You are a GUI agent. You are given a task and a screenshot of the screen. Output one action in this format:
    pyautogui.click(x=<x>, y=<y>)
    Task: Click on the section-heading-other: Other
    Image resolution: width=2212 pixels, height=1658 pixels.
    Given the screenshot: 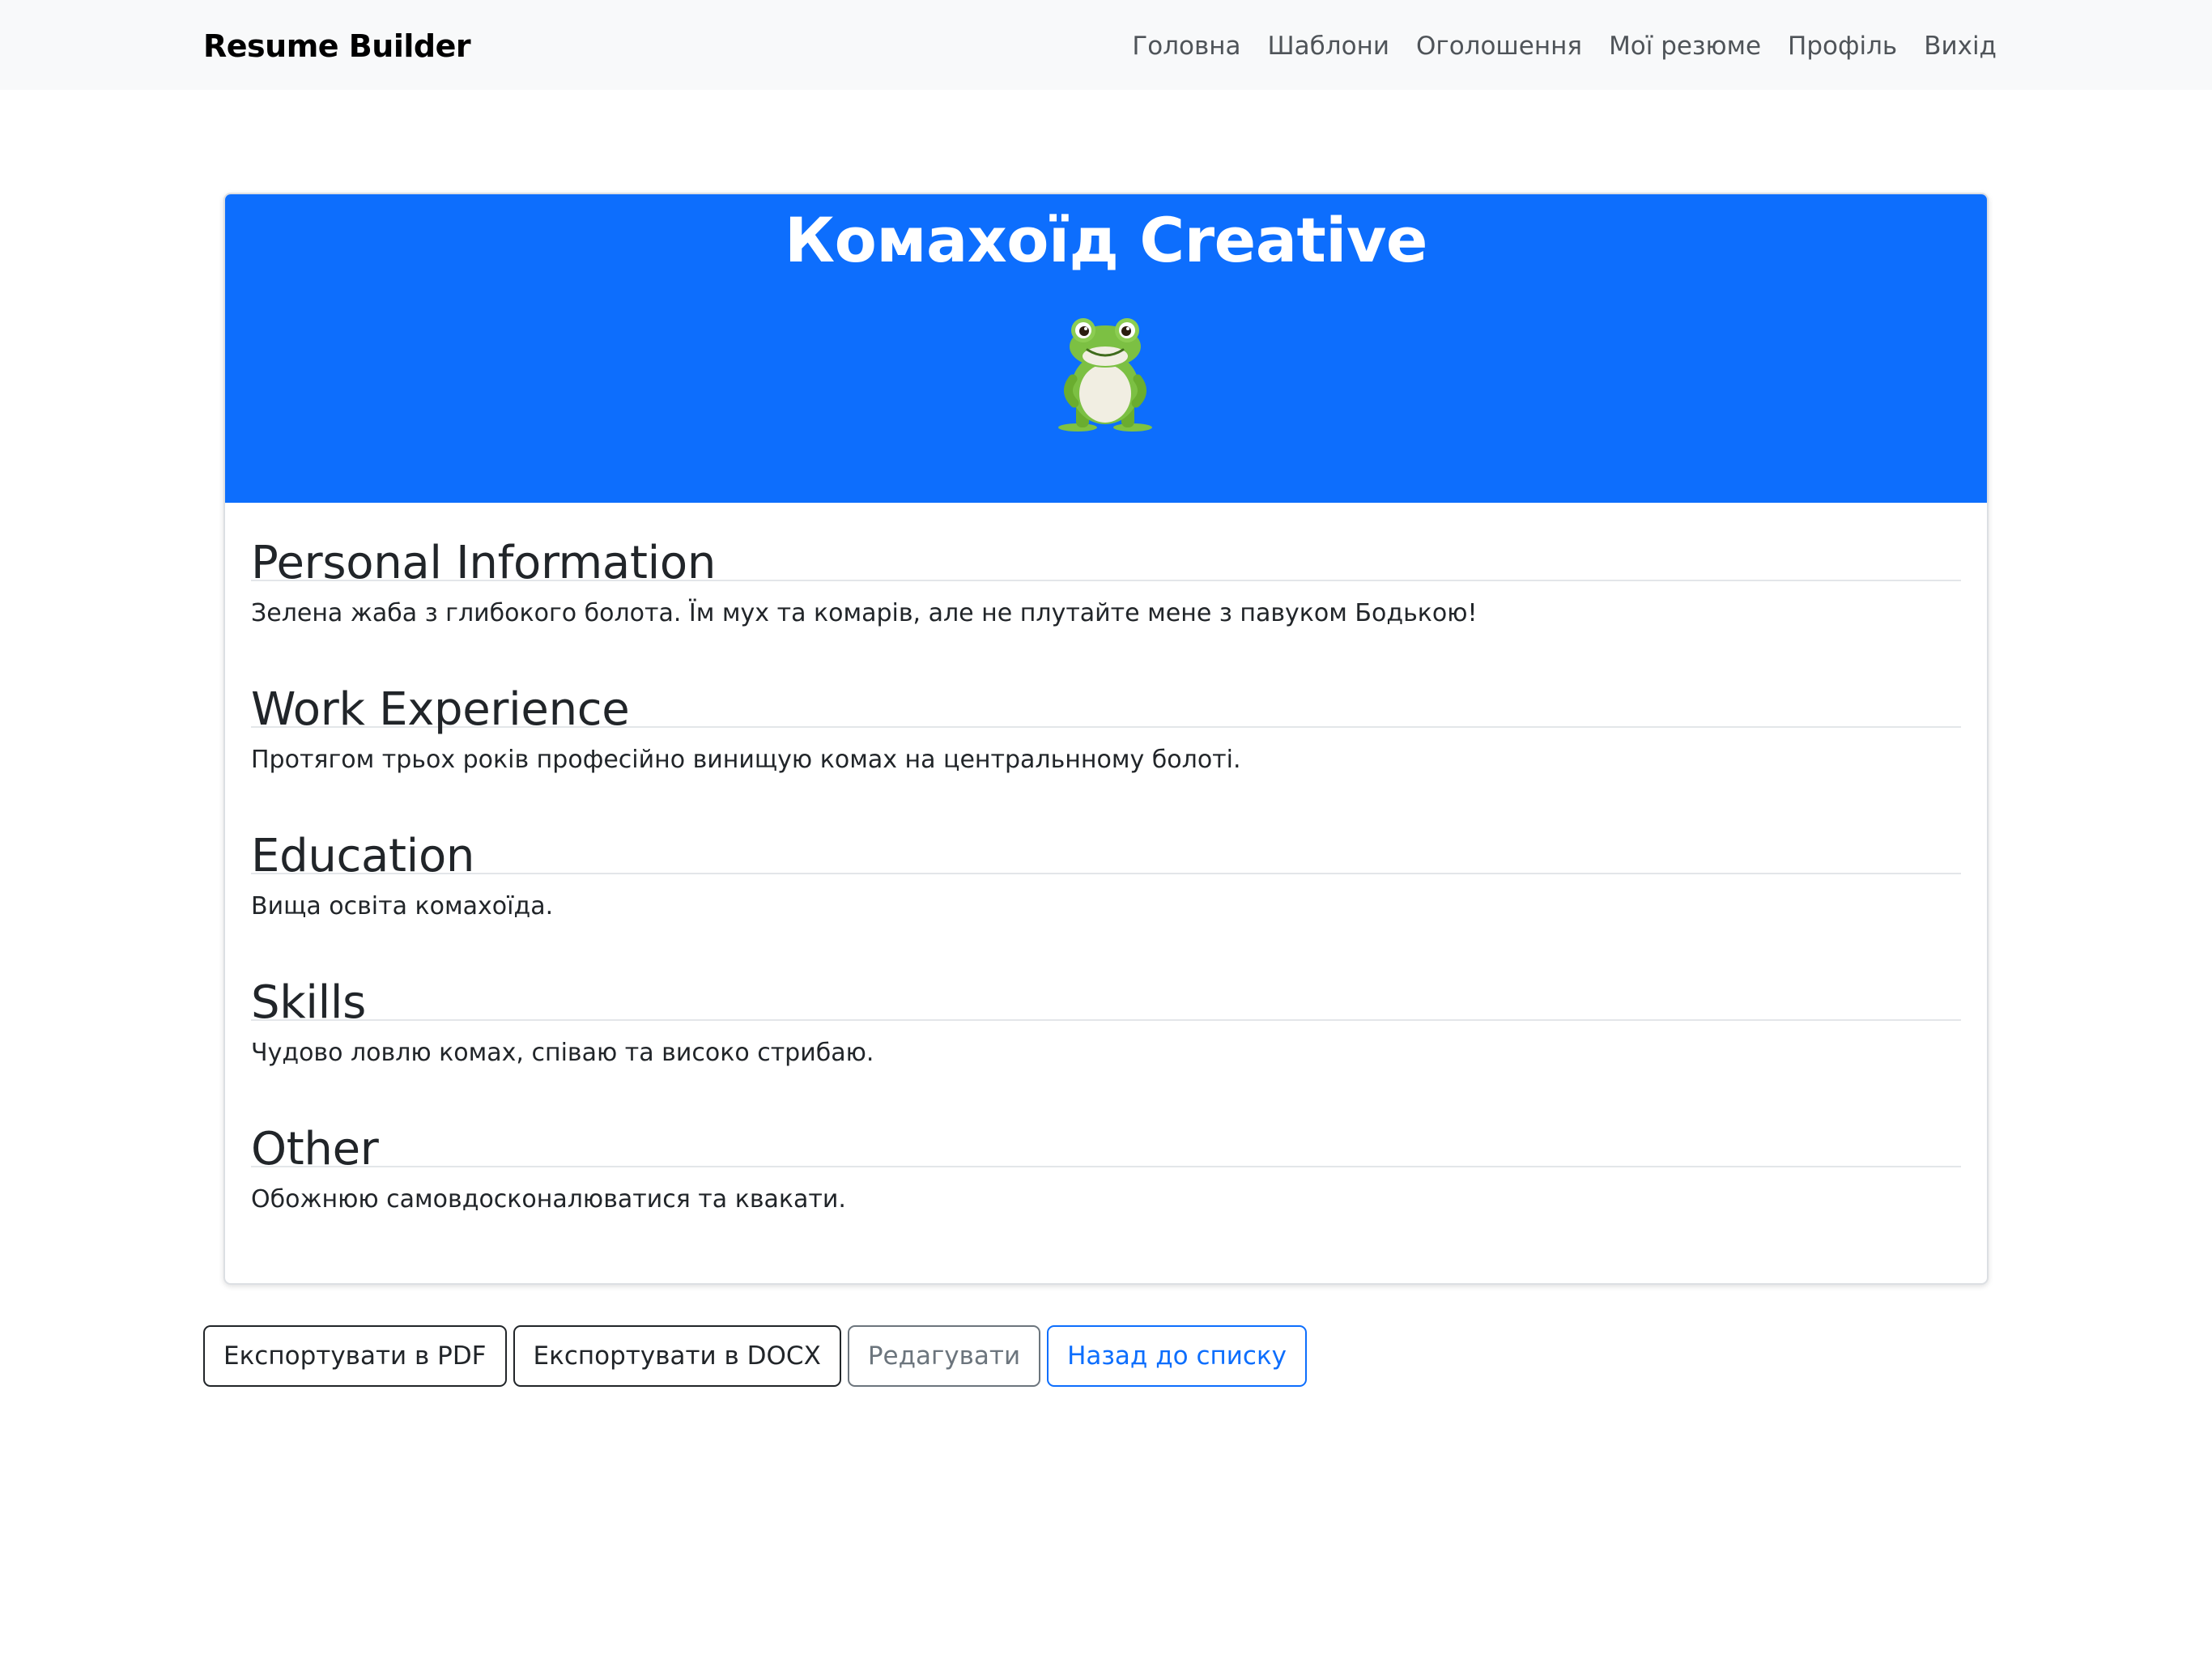 What is the action you would take?
    pyautogui.click(x=1106, y=1132)
    